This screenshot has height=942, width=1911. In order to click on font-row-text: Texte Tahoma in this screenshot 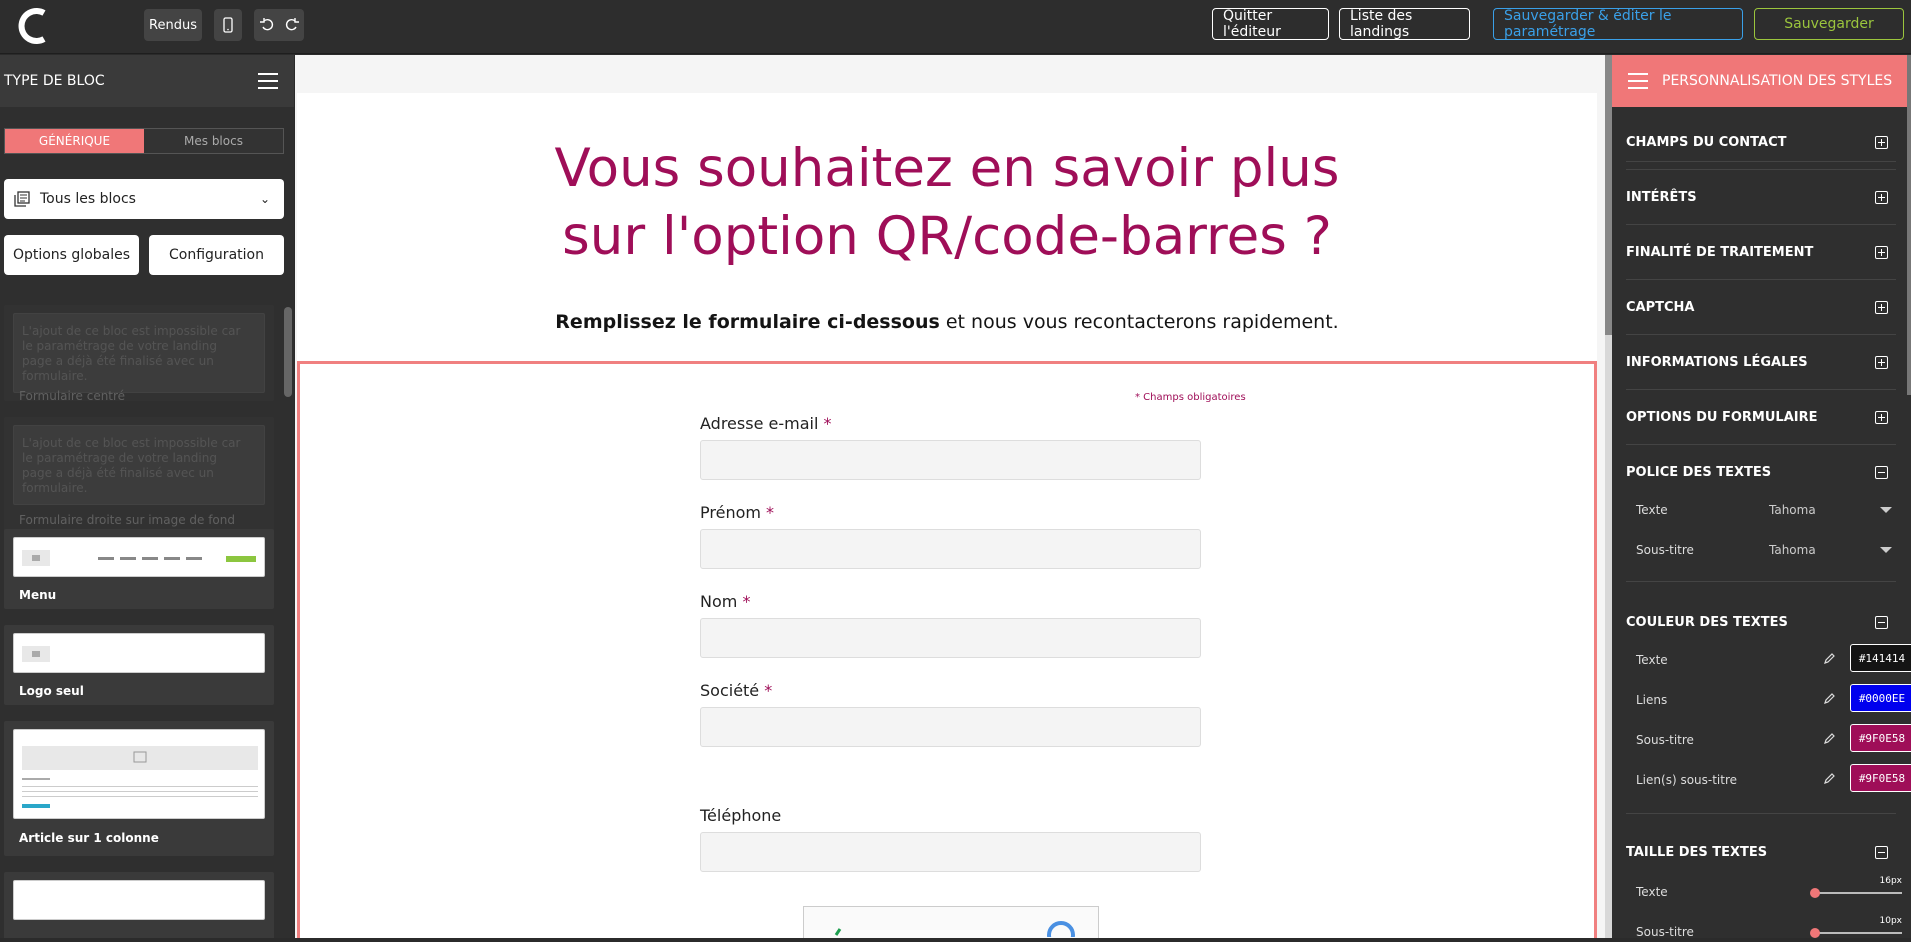, I will do `click(1766, 510)`.